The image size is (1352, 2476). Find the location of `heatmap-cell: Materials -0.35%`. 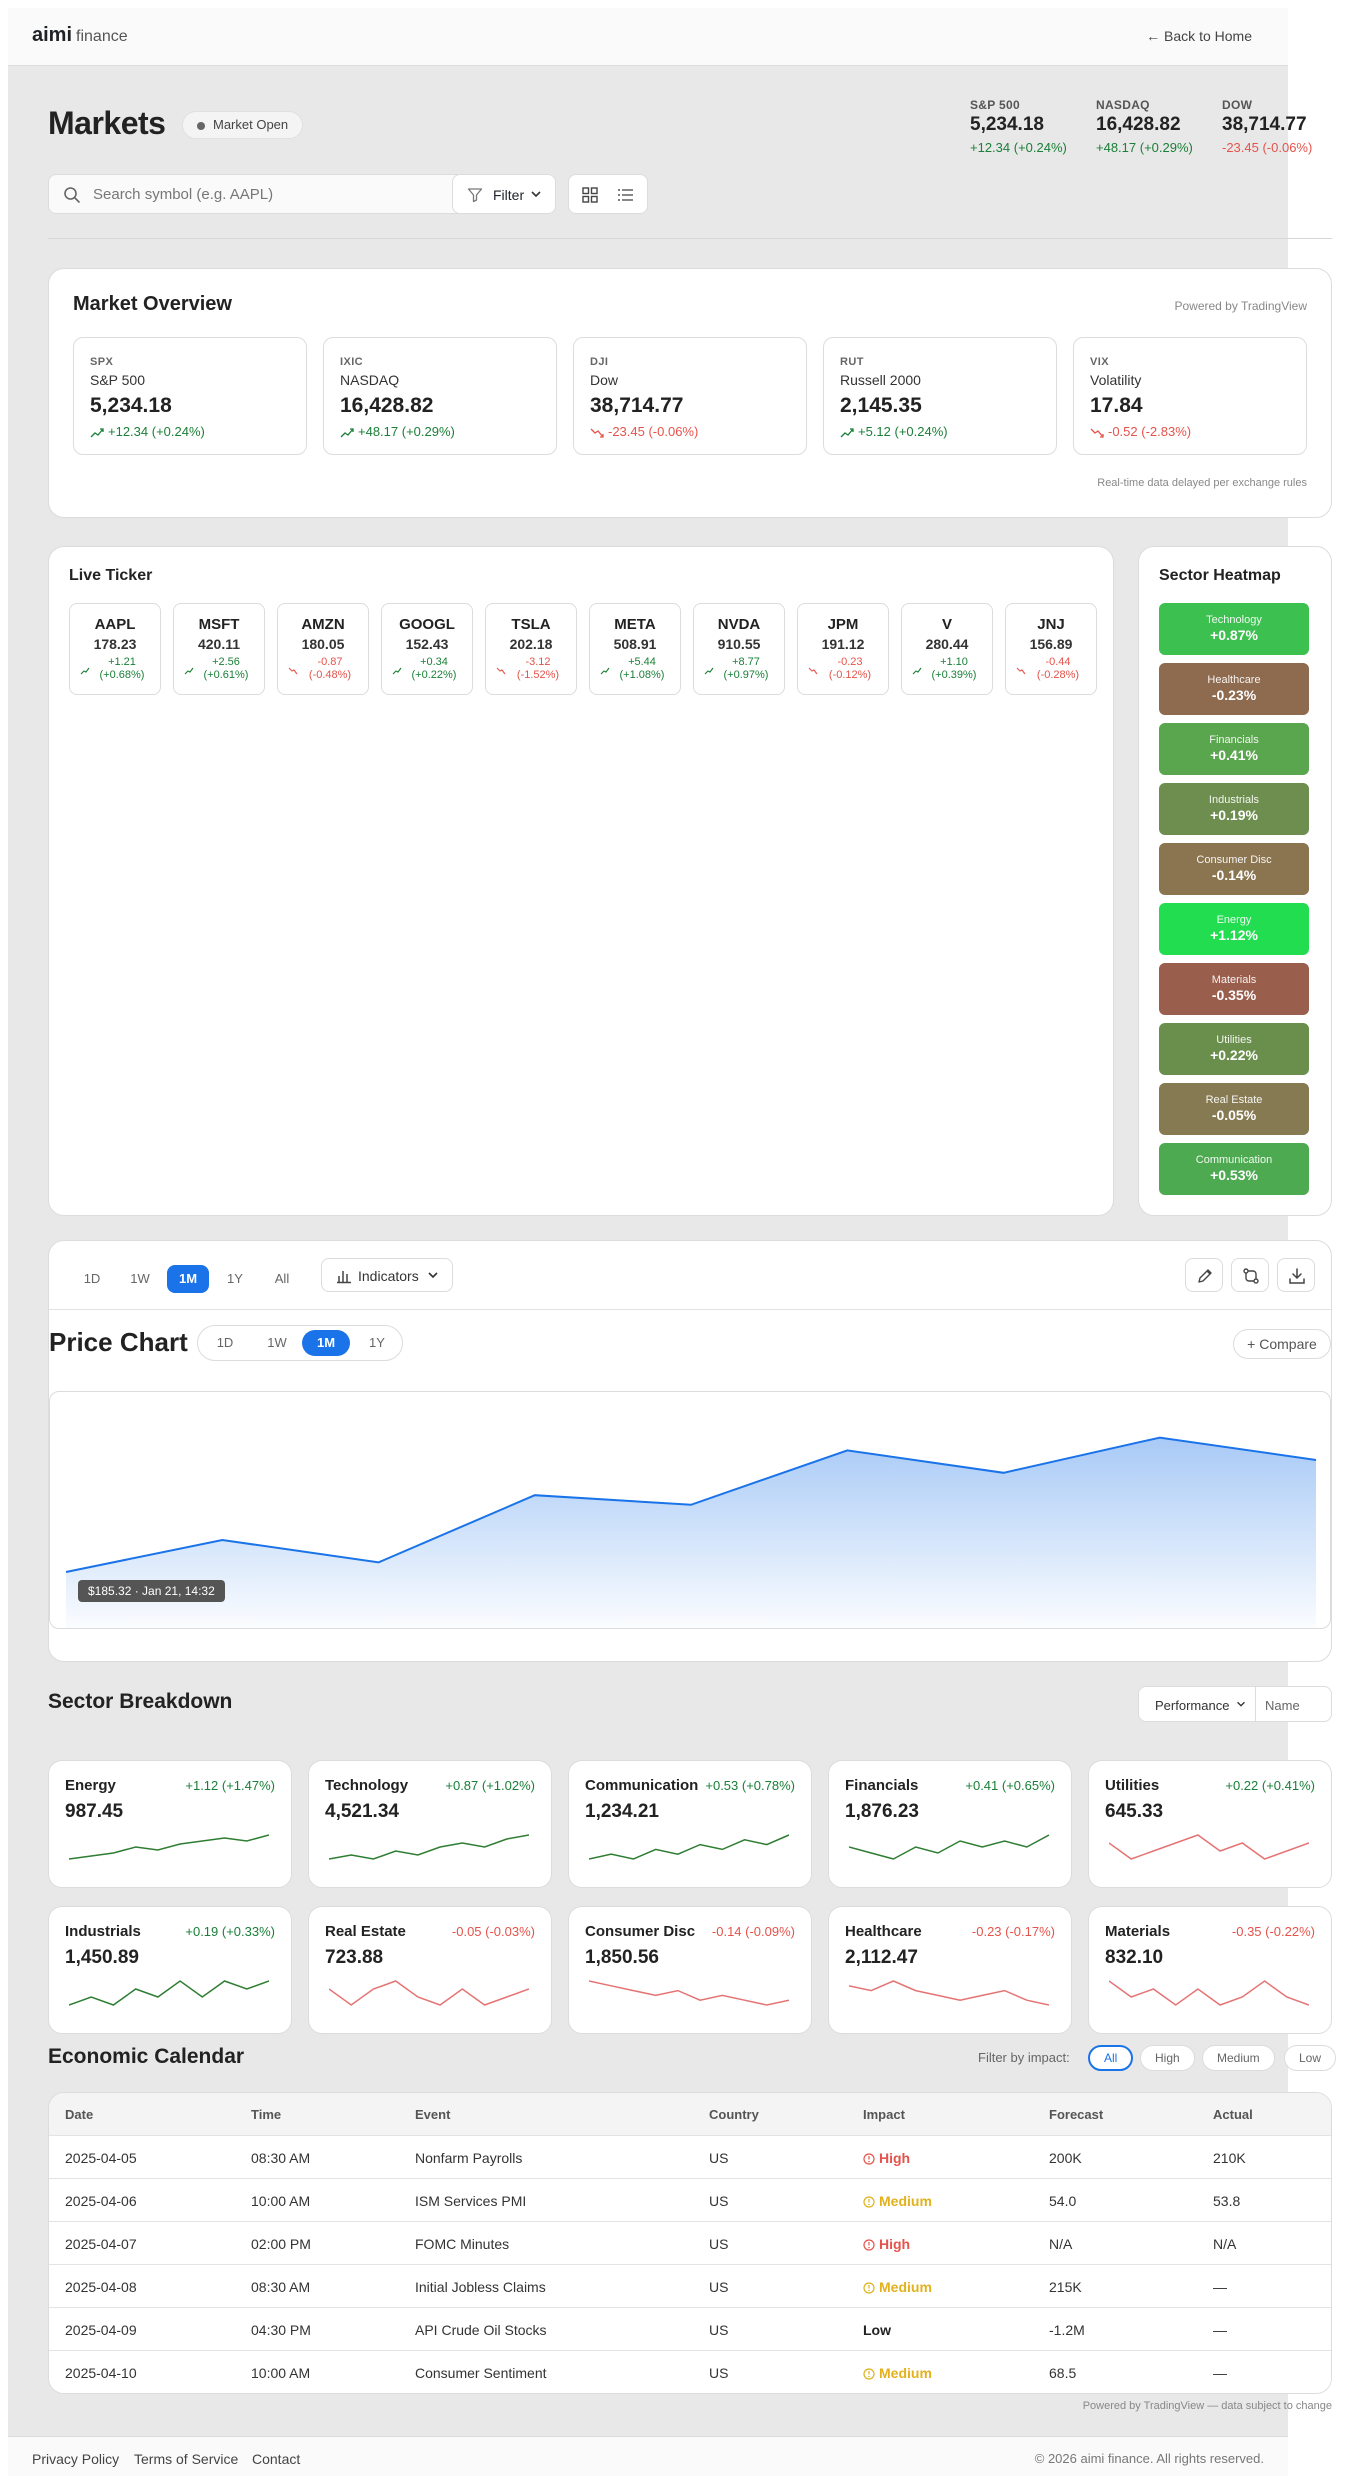

heatmap-cell: Materials -0.35% is located at coordinates (1234, 989).